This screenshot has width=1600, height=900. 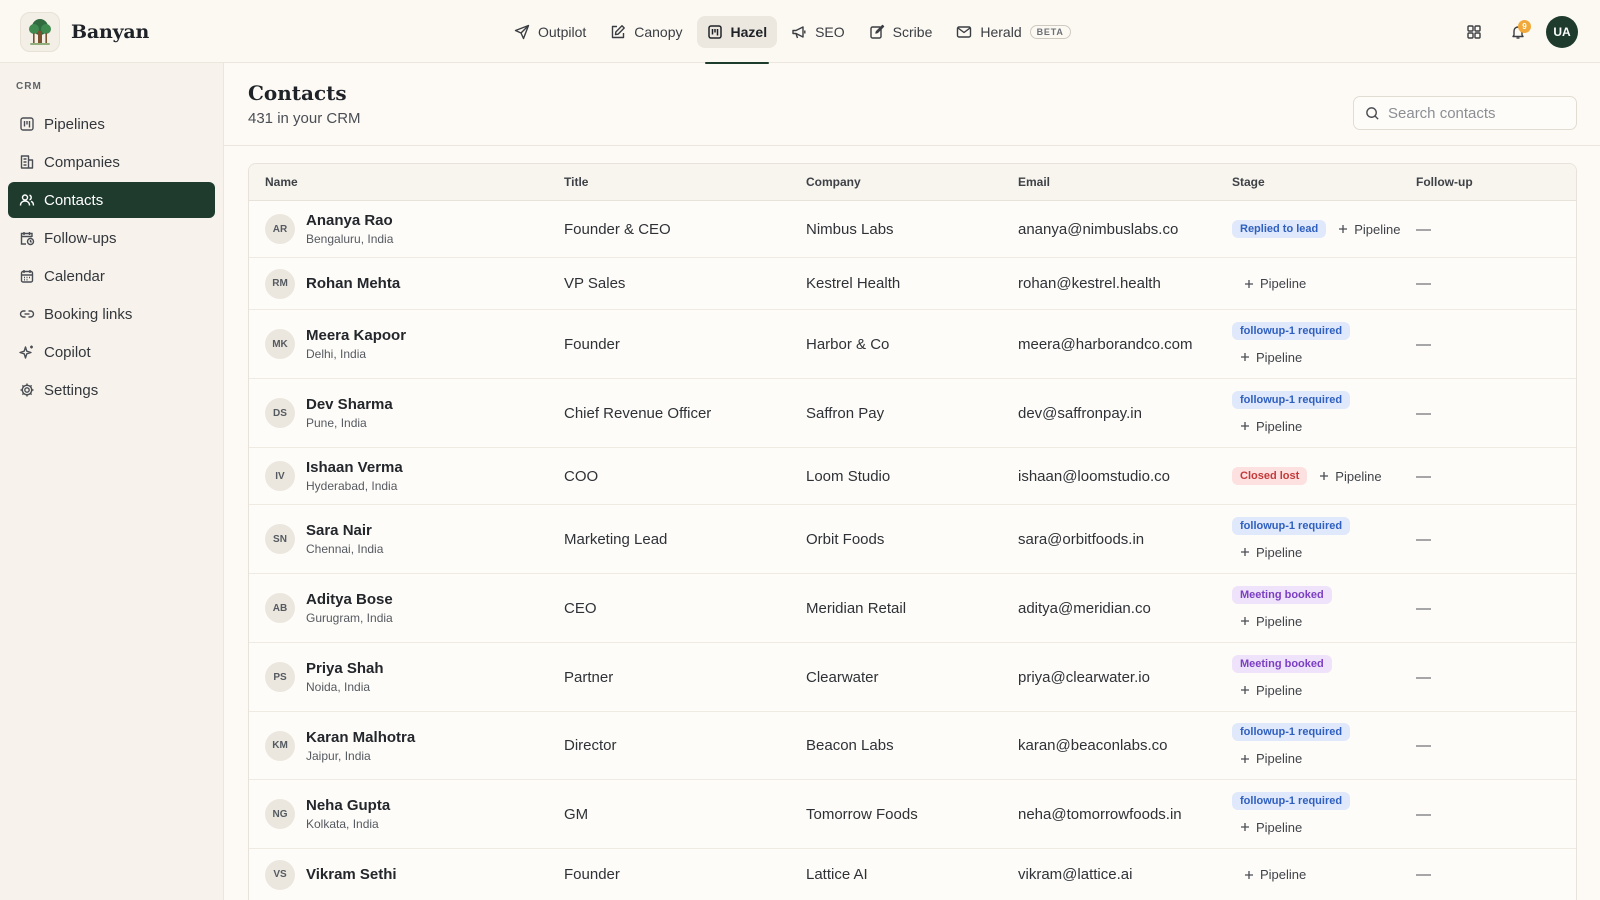 I want to click on search-box, so click(x=1465, y=113).